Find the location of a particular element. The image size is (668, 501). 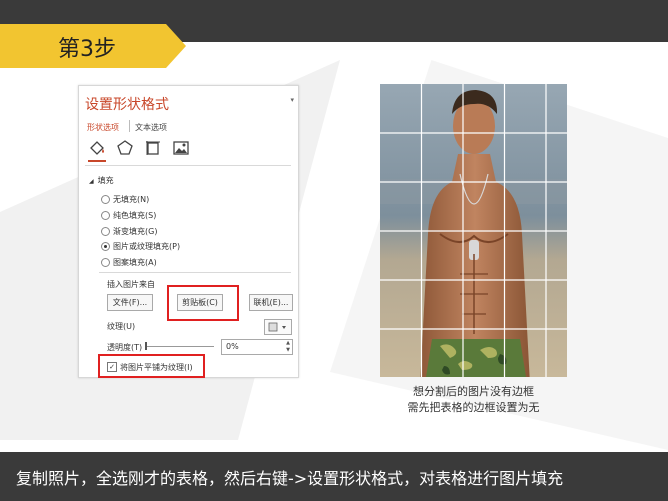

fill-line-icon is located at coordinates (97, 148).